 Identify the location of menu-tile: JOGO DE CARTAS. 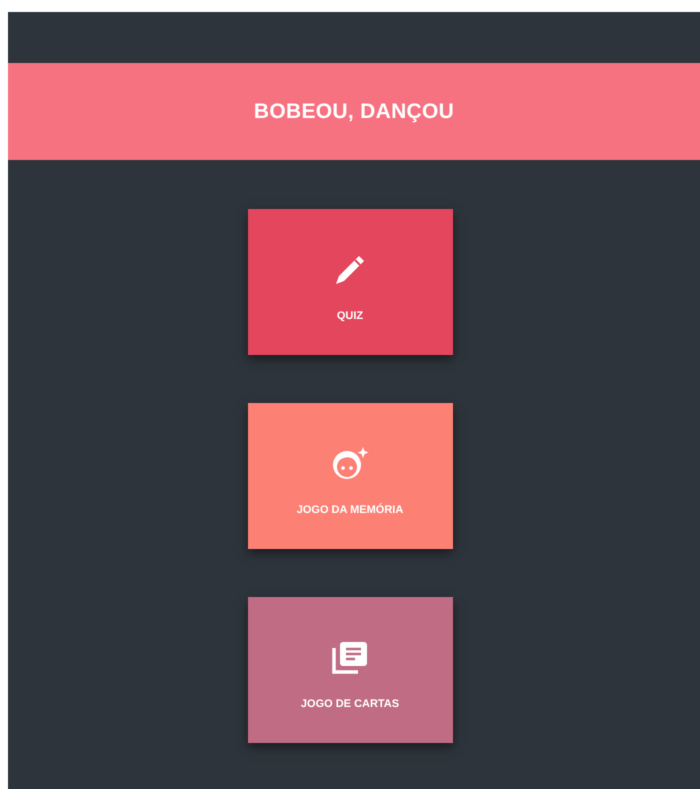
(350, 670).